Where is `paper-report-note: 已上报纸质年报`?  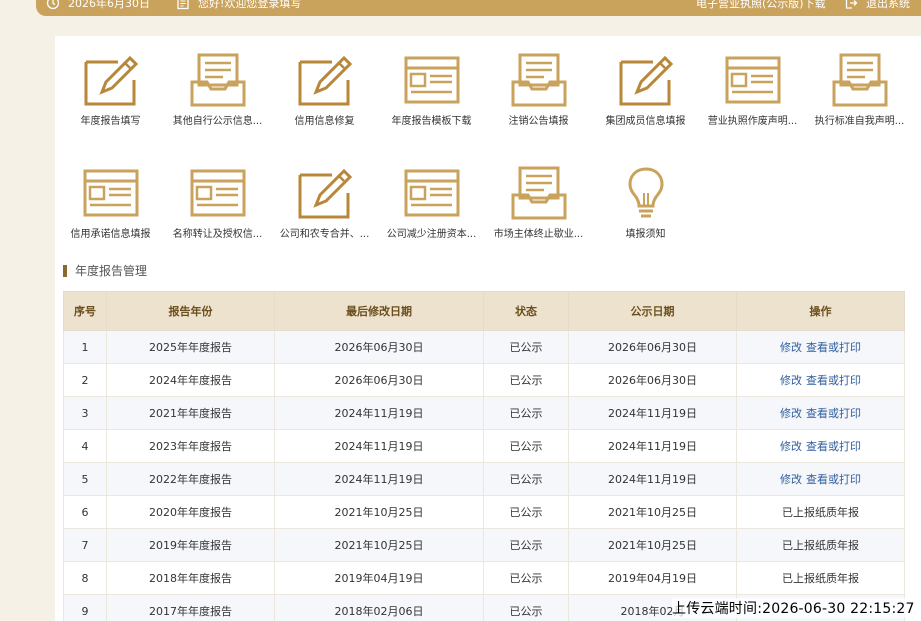
paper-report-note: 已上报纸质年报 is located at coordinates (820, 512).